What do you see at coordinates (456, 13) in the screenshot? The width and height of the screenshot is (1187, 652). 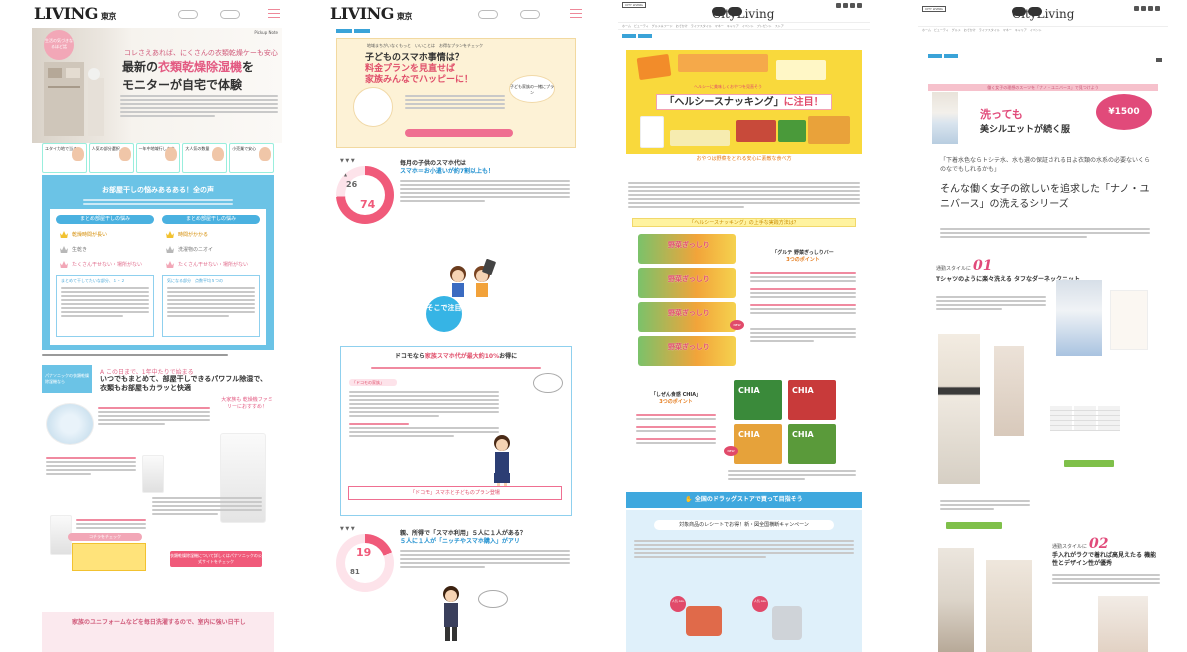 I see `site-header: LIVING 東京` at bounding box center [456, 13].